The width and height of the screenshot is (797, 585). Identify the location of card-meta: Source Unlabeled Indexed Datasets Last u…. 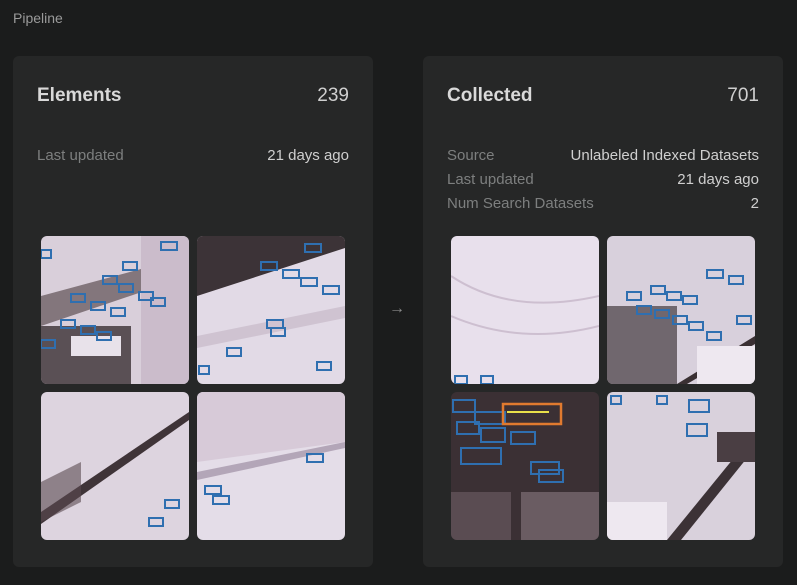
(603, 182).